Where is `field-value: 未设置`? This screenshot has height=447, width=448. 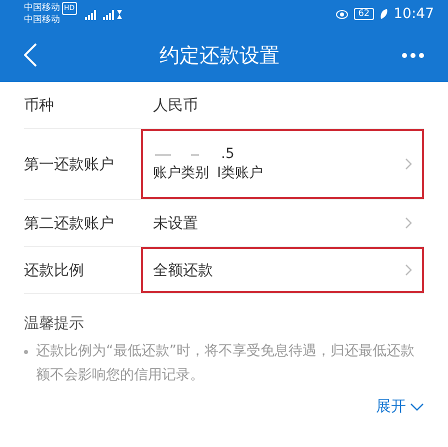 field-value: 未设置 is located at coordinates (176, 223).